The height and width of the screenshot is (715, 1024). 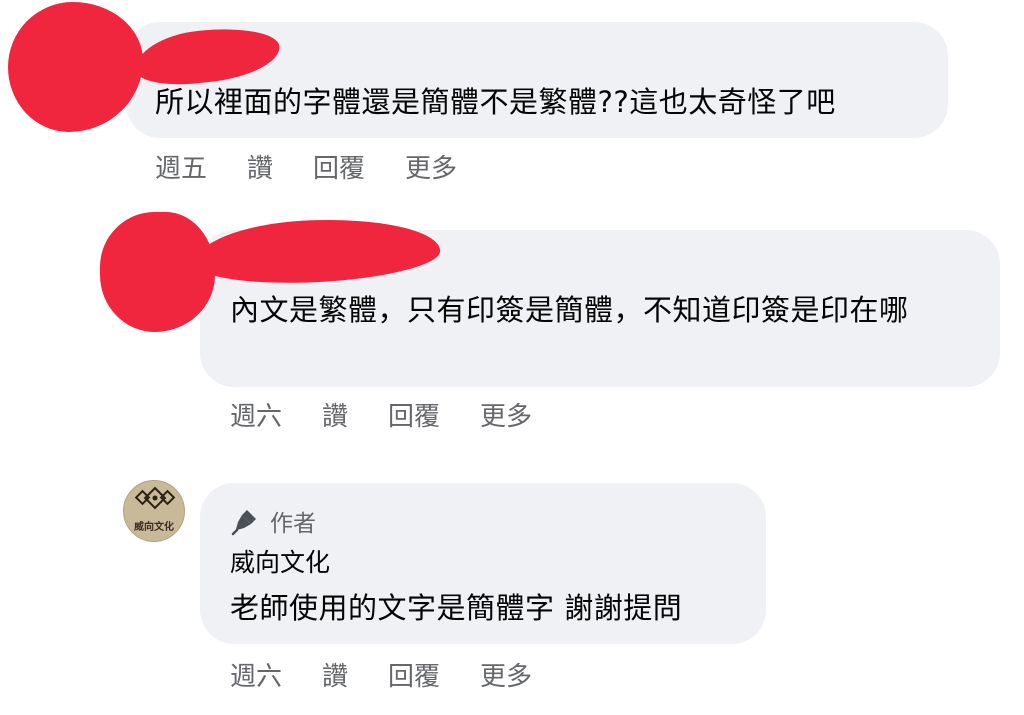 I want to click on comment-text-1: 所以裡面的字體還是簡體不是繁體??這也太奇怪了吧, so click(x=495, y=102).